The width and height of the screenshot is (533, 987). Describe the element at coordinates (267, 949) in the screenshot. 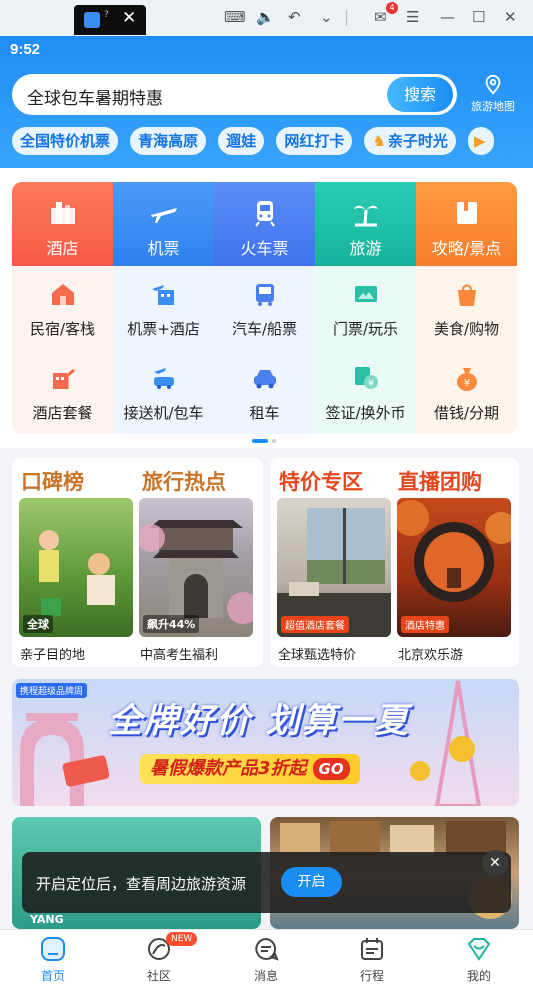

I see `message-icon` at that location.